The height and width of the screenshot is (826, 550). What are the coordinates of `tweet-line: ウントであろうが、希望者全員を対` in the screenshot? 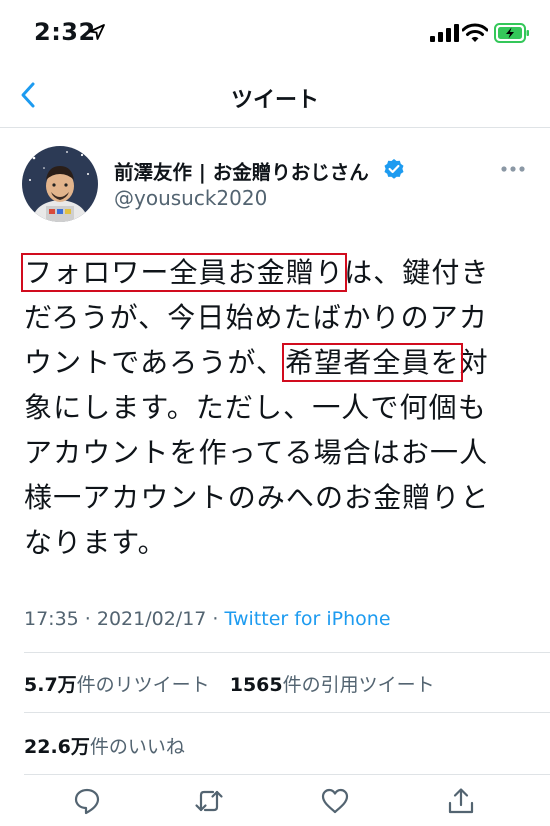 It's located at (274, 362).